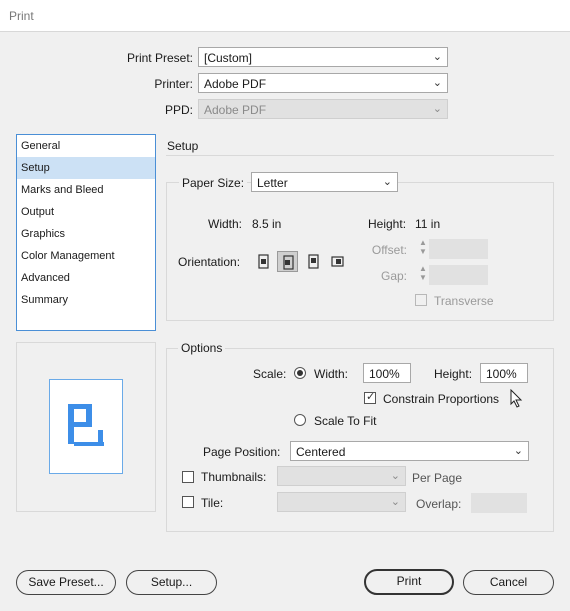  What do you see at coordinates (225, 224) in the screenshot?
I see `paper-width-label: Width:` at bounding box center [225, 224].